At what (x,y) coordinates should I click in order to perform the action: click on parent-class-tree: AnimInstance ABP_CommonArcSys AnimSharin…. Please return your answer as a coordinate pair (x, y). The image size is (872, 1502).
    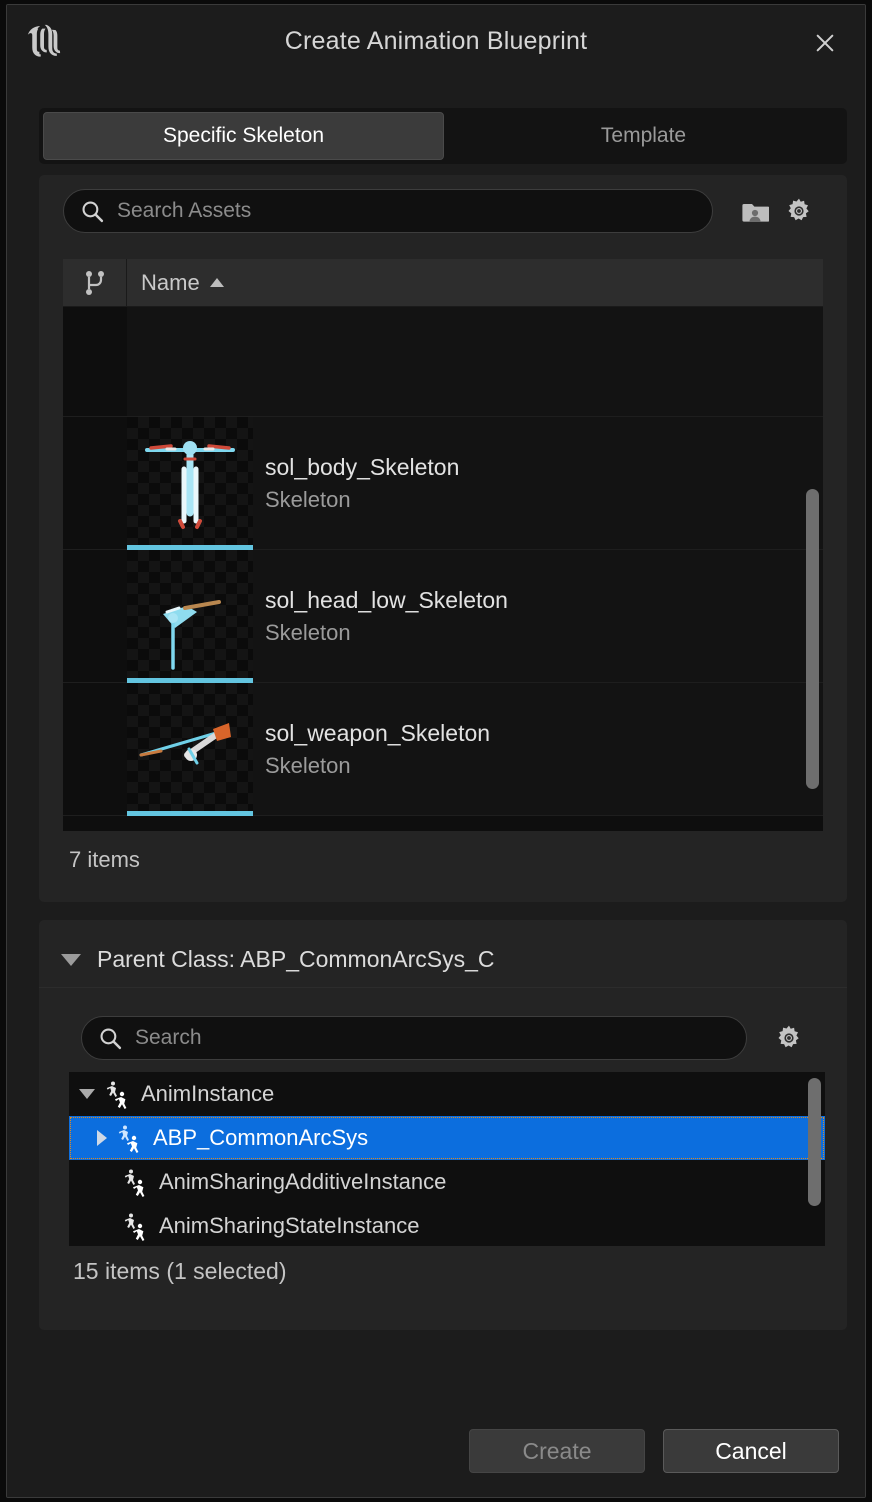
    Looking at the image, I should click on (447, 1159).